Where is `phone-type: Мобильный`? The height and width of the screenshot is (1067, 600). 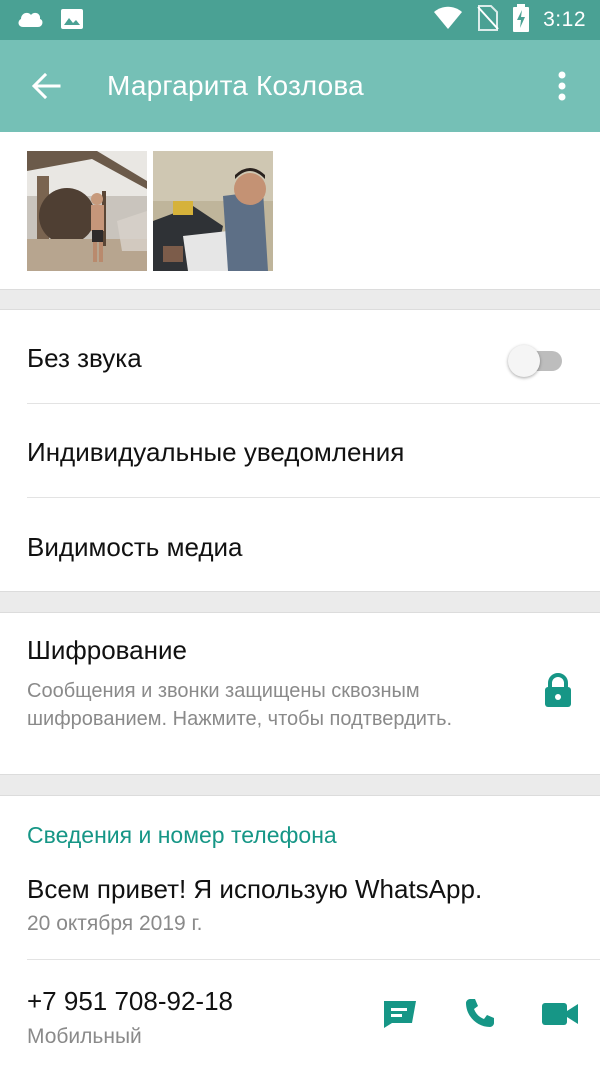 phone-type: Мобильный is located at coordinates (84, 1036).